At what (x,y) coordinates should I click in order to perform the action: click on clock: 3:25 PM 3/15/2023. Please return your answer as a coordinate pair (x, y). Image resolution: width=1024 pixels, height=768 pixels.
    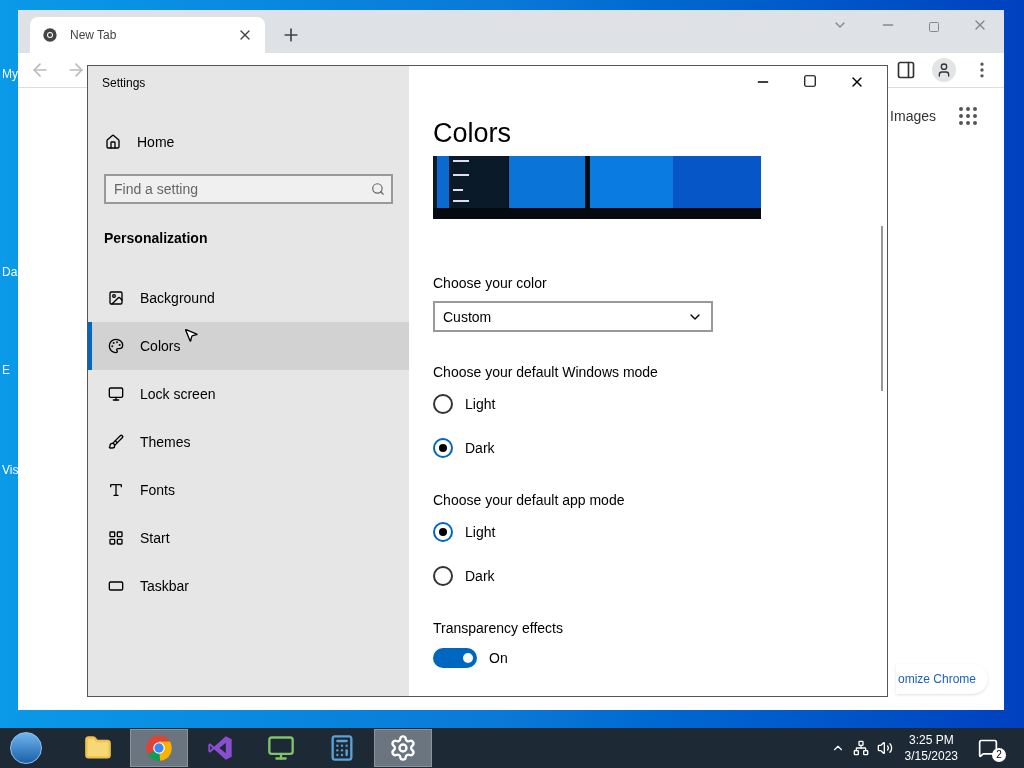
    Looking at the image, I should click on (931, 748).